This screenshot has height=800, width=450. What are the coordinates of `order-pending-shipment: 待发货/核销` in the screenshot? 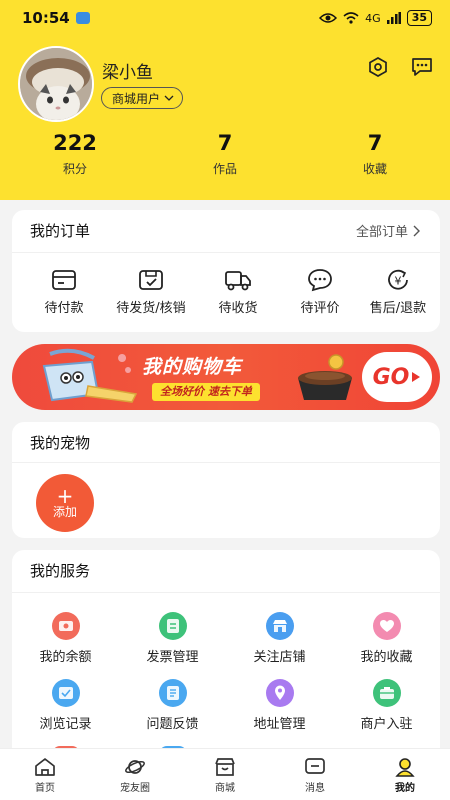 It's located at (151, 292).